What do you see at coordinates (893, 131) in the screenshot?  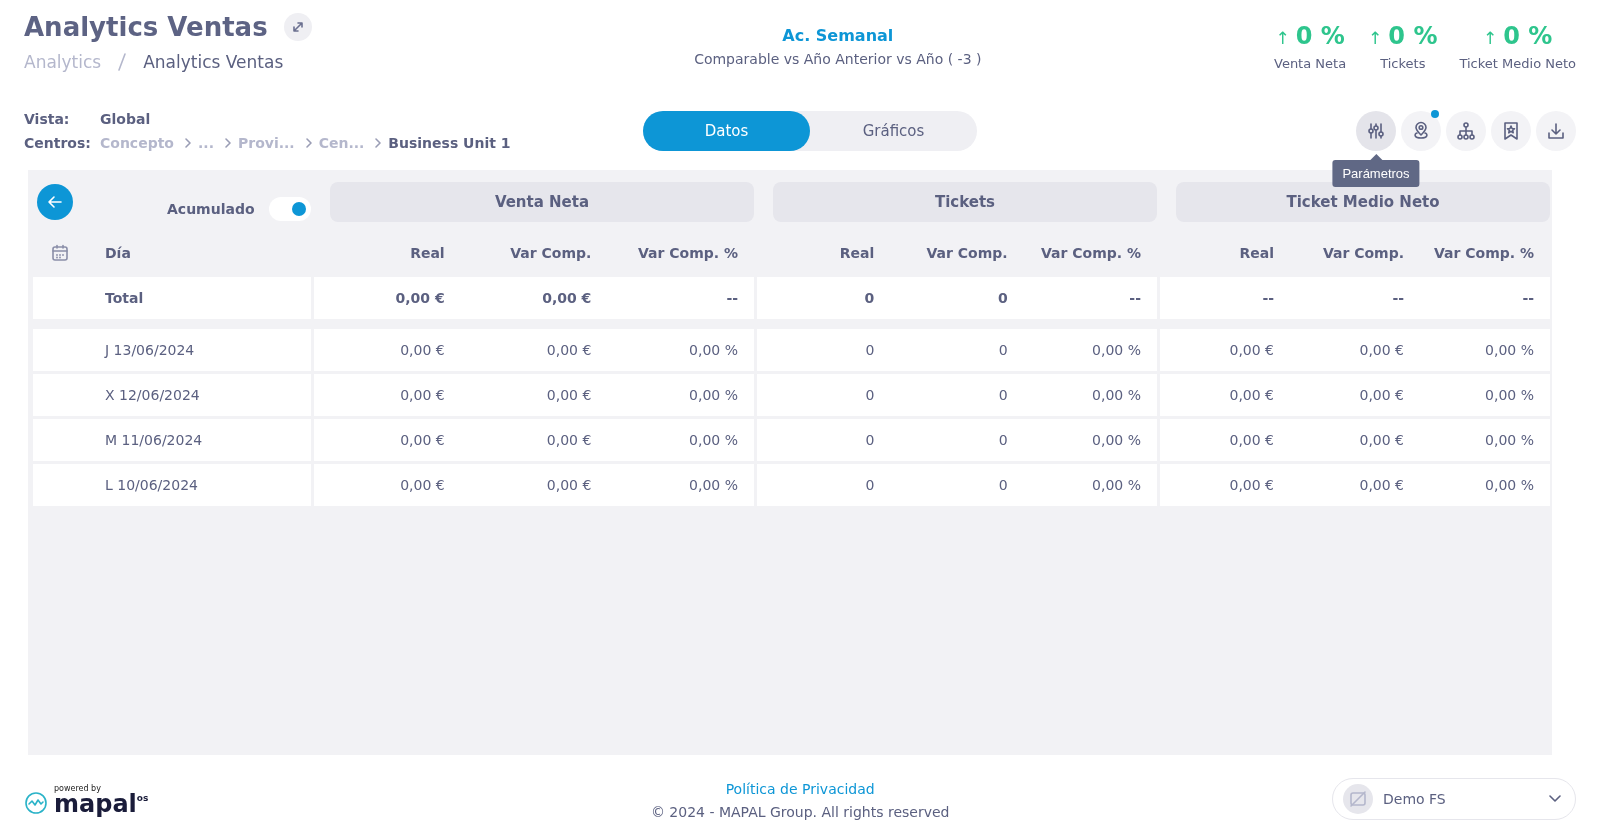 I see `view-tab: Gráficos` at bounding box center [893, 131].